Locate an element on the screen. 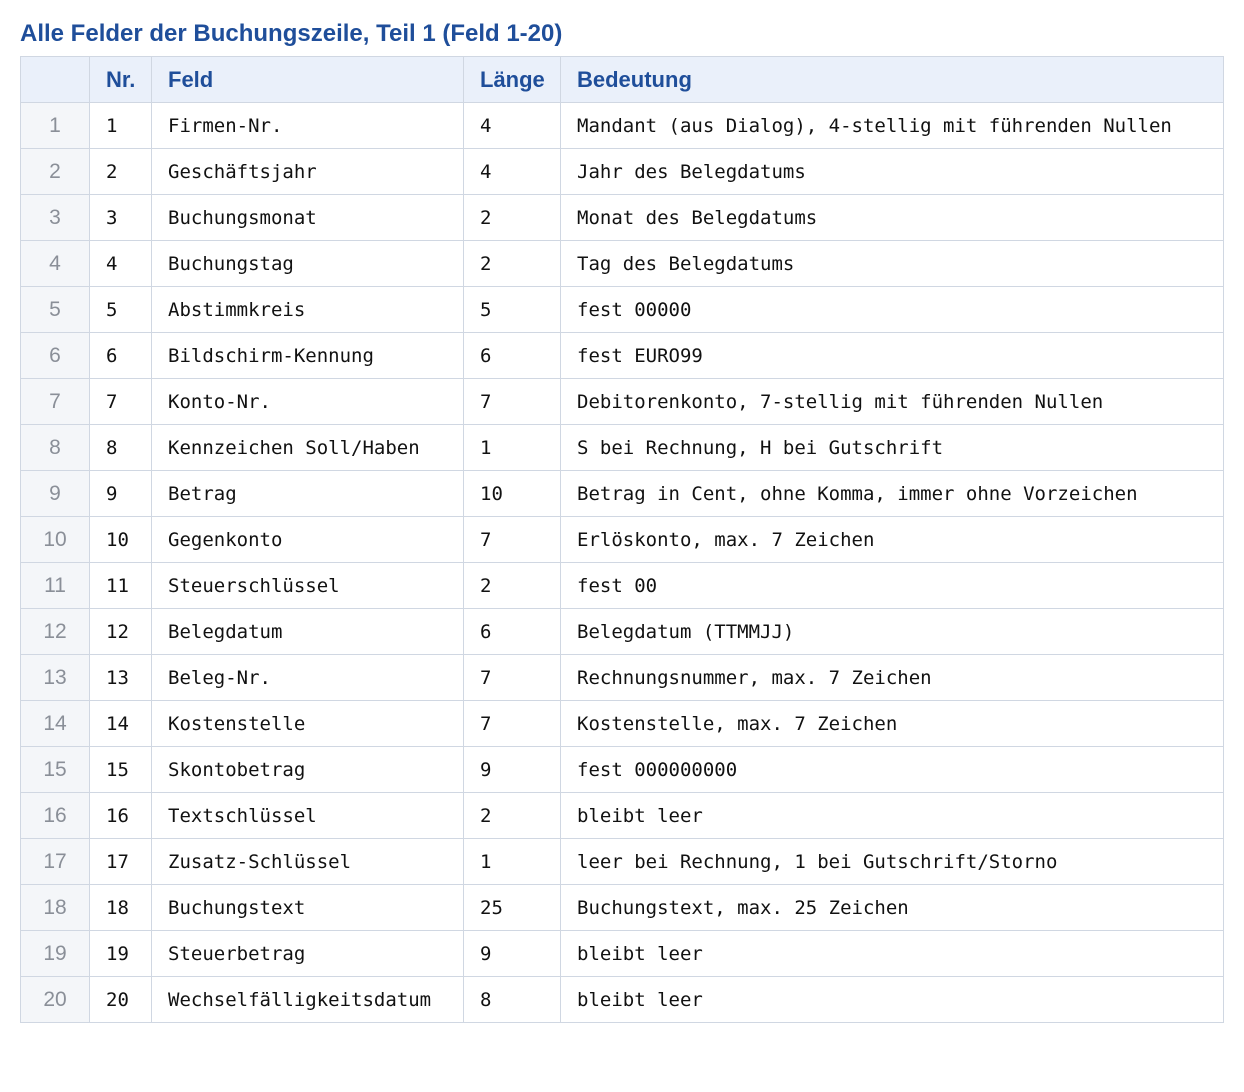 The image size is (1244, 1092). row-index-cell: 1 is located at coordinates (55, 125).